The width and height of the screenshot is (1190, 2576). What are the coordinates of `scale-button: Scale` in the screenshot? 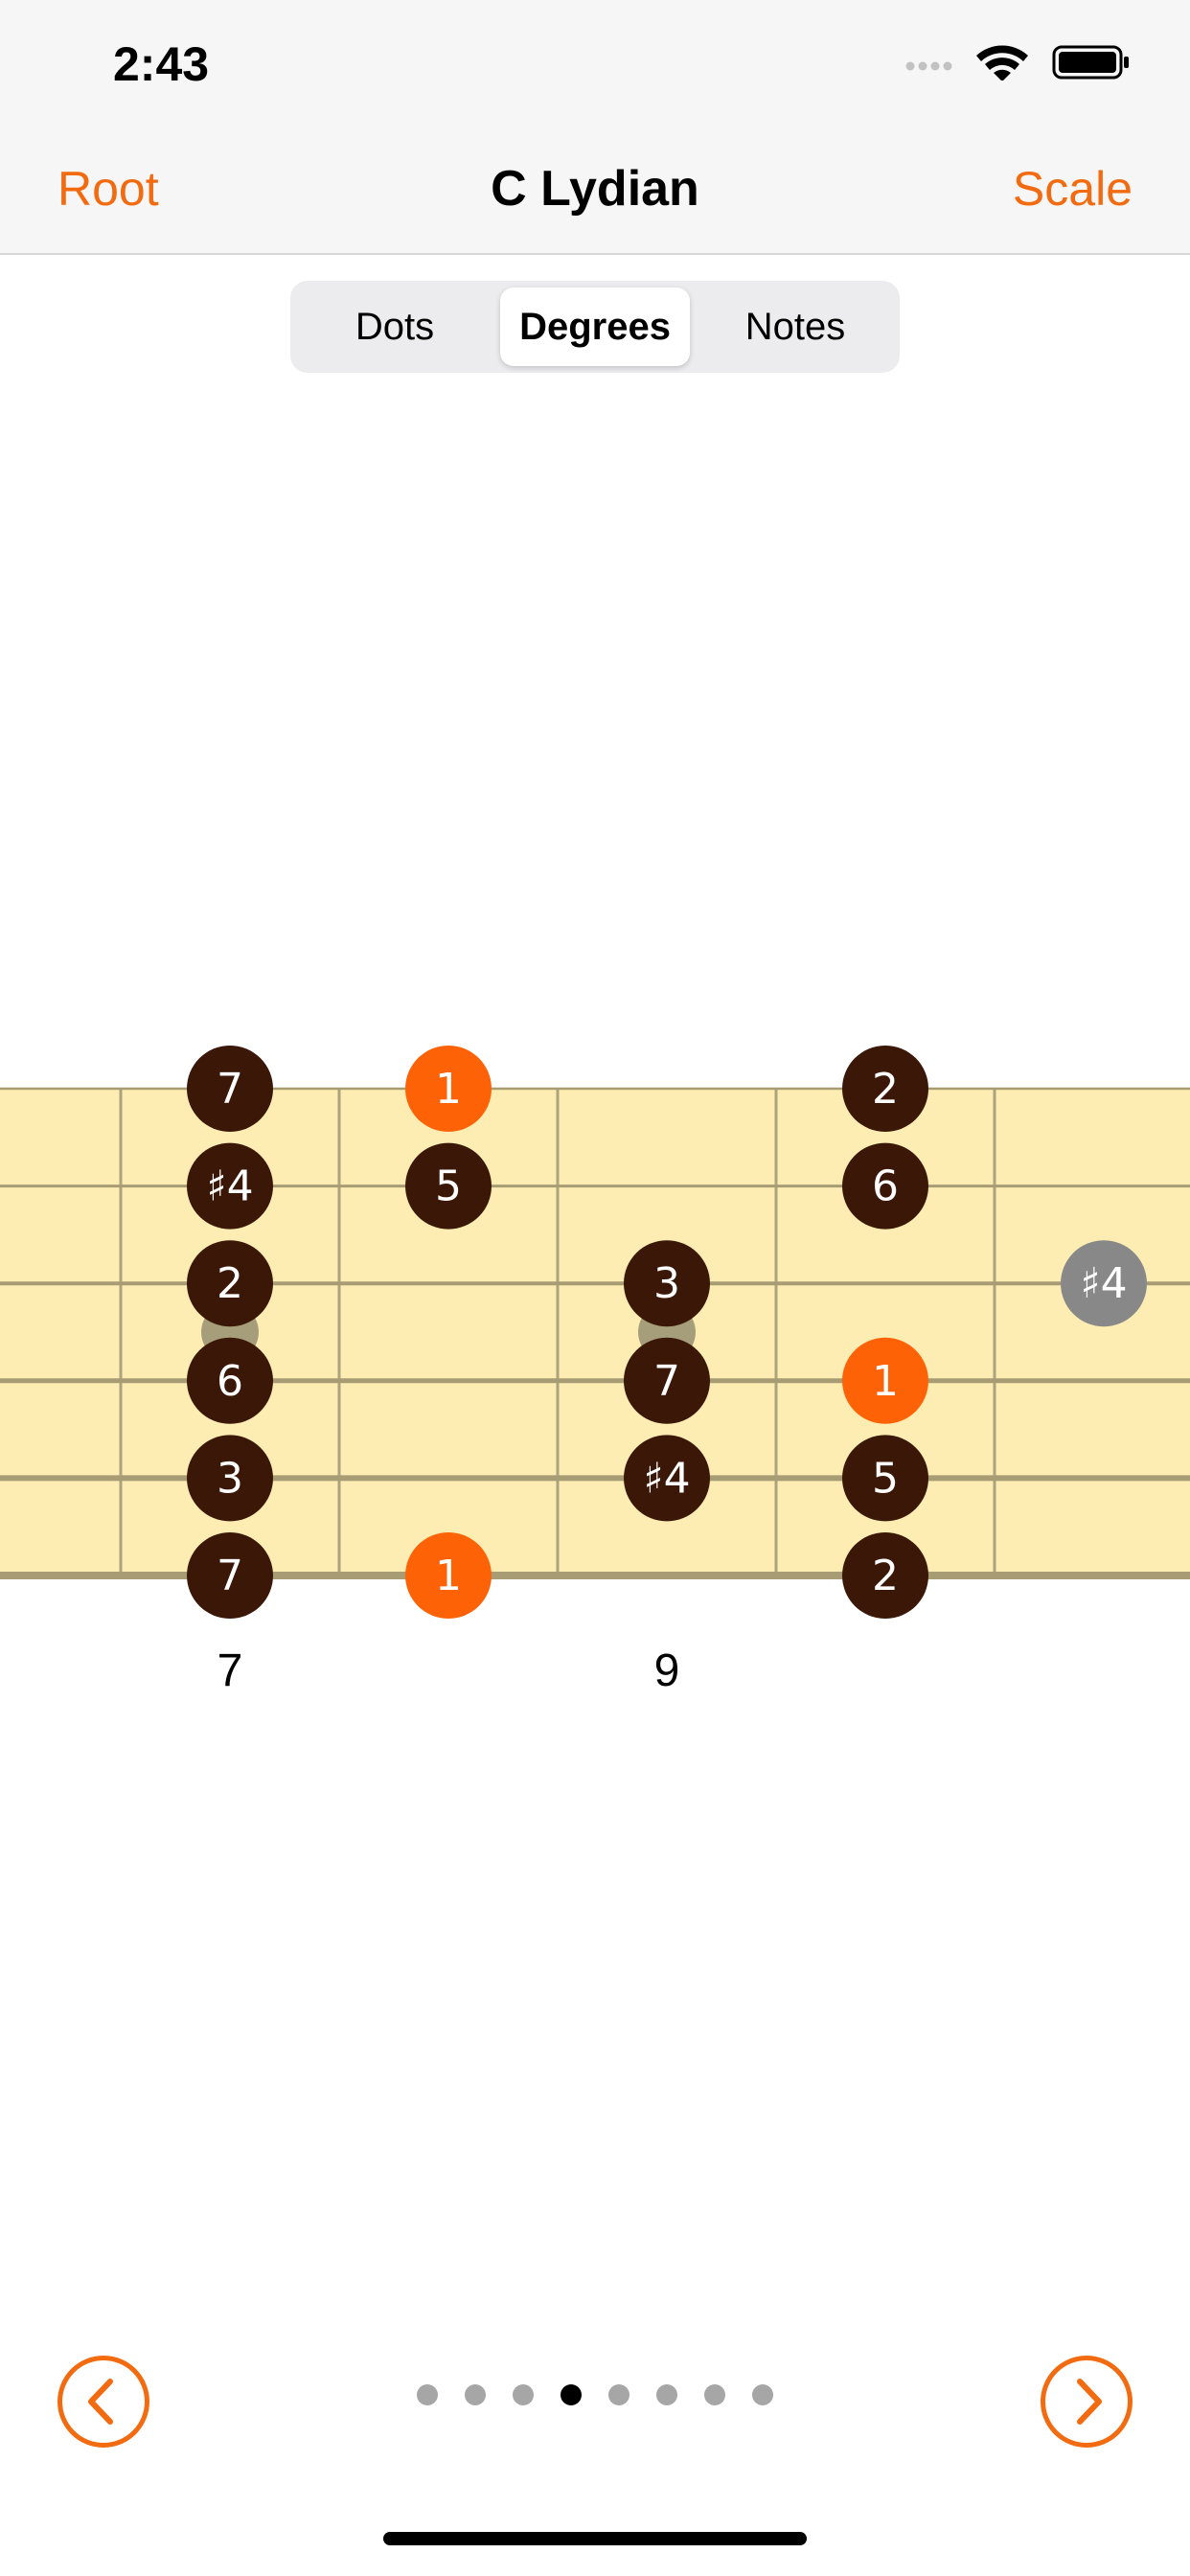 It's located at (1073, 189).